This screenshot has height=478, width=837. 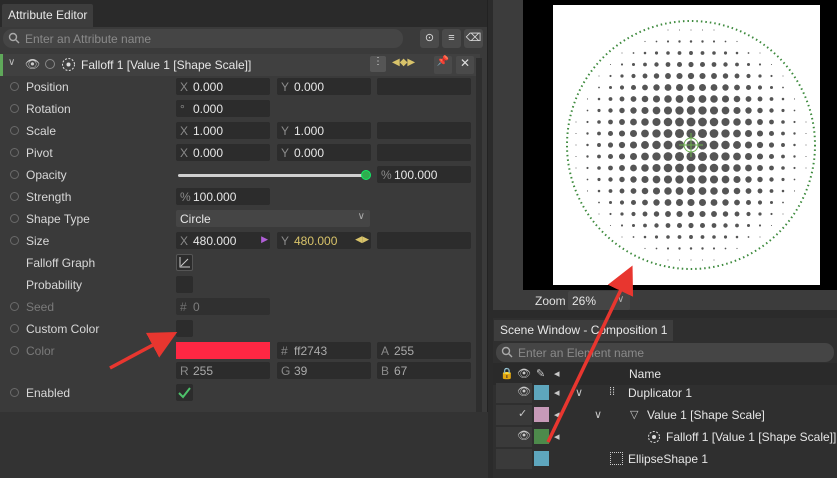 I want to click on color-alpha-field: A 255, so click(x=424, y=350).